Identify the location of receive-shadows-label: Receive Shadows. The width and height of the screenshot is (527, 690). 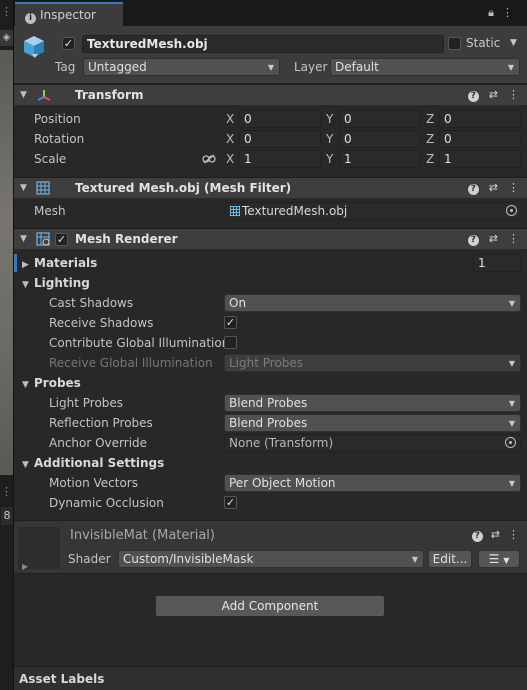
(101, 323).